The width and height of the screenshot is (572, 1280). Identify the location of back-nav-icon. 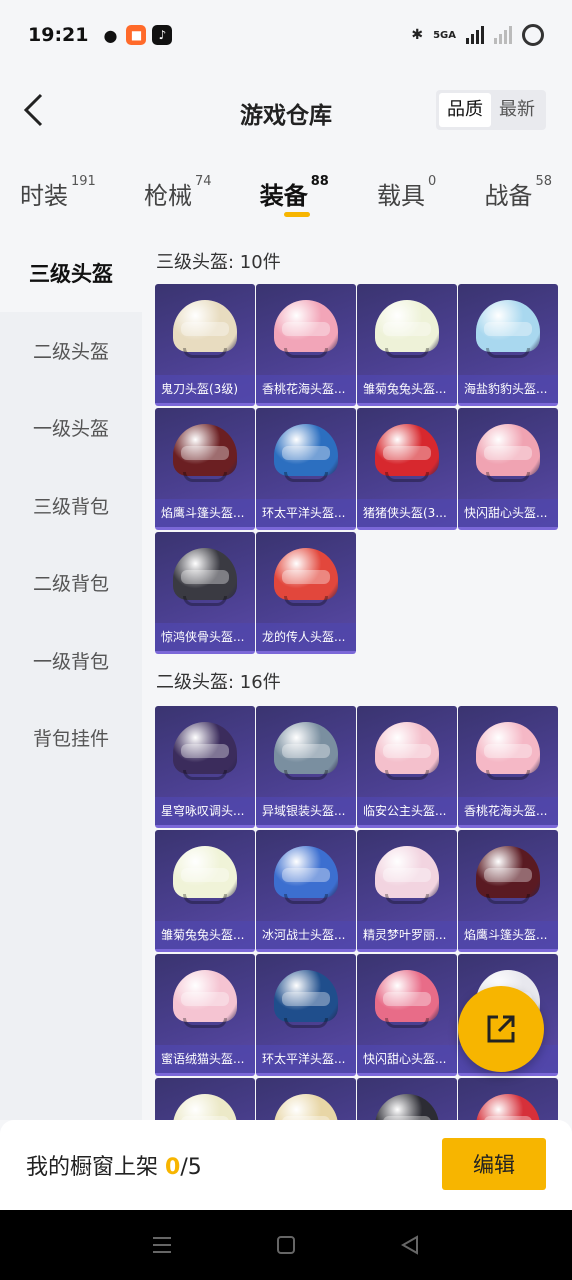
(410, 1245).